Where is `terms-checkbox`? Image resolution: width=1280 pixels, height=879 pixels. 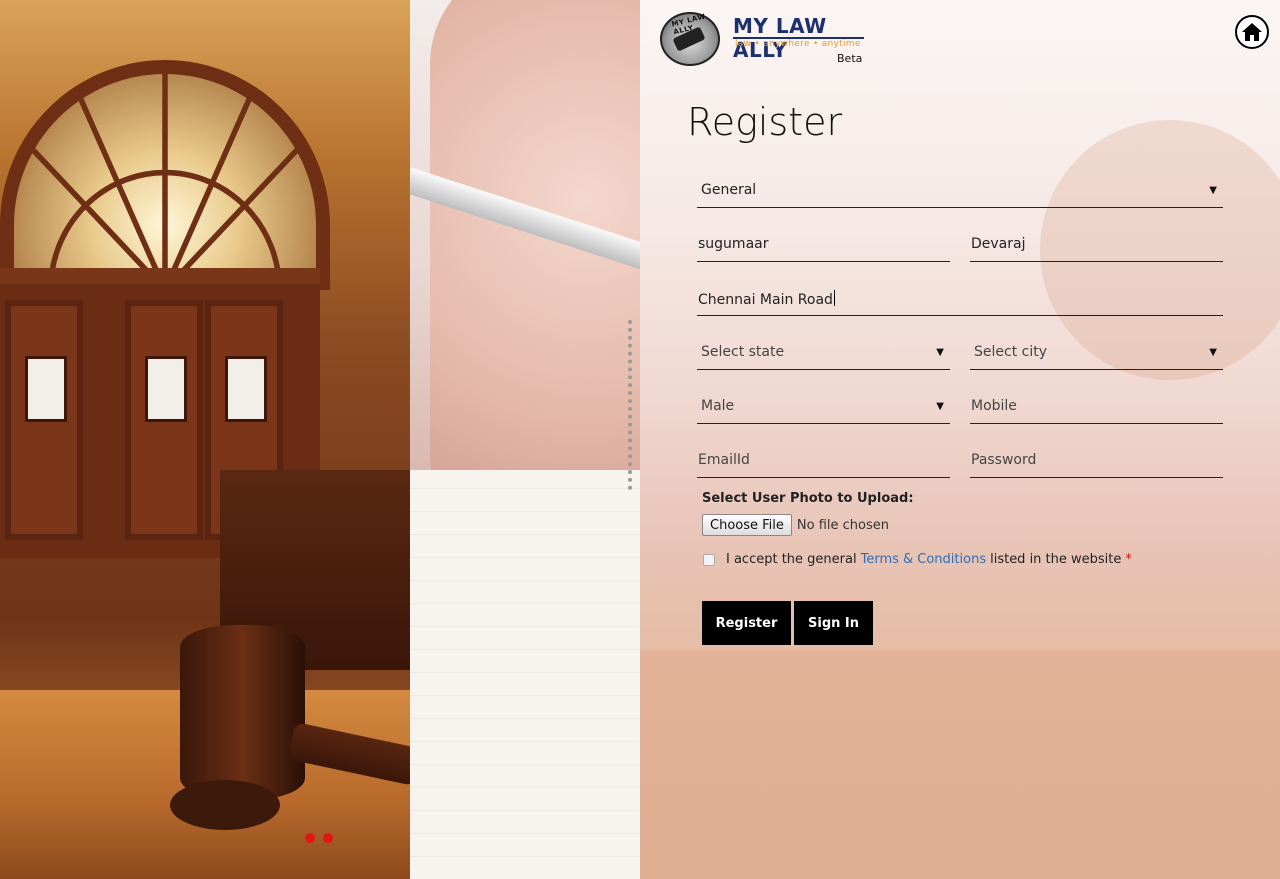
terms-checkbox is located at coordinates (709, 559).